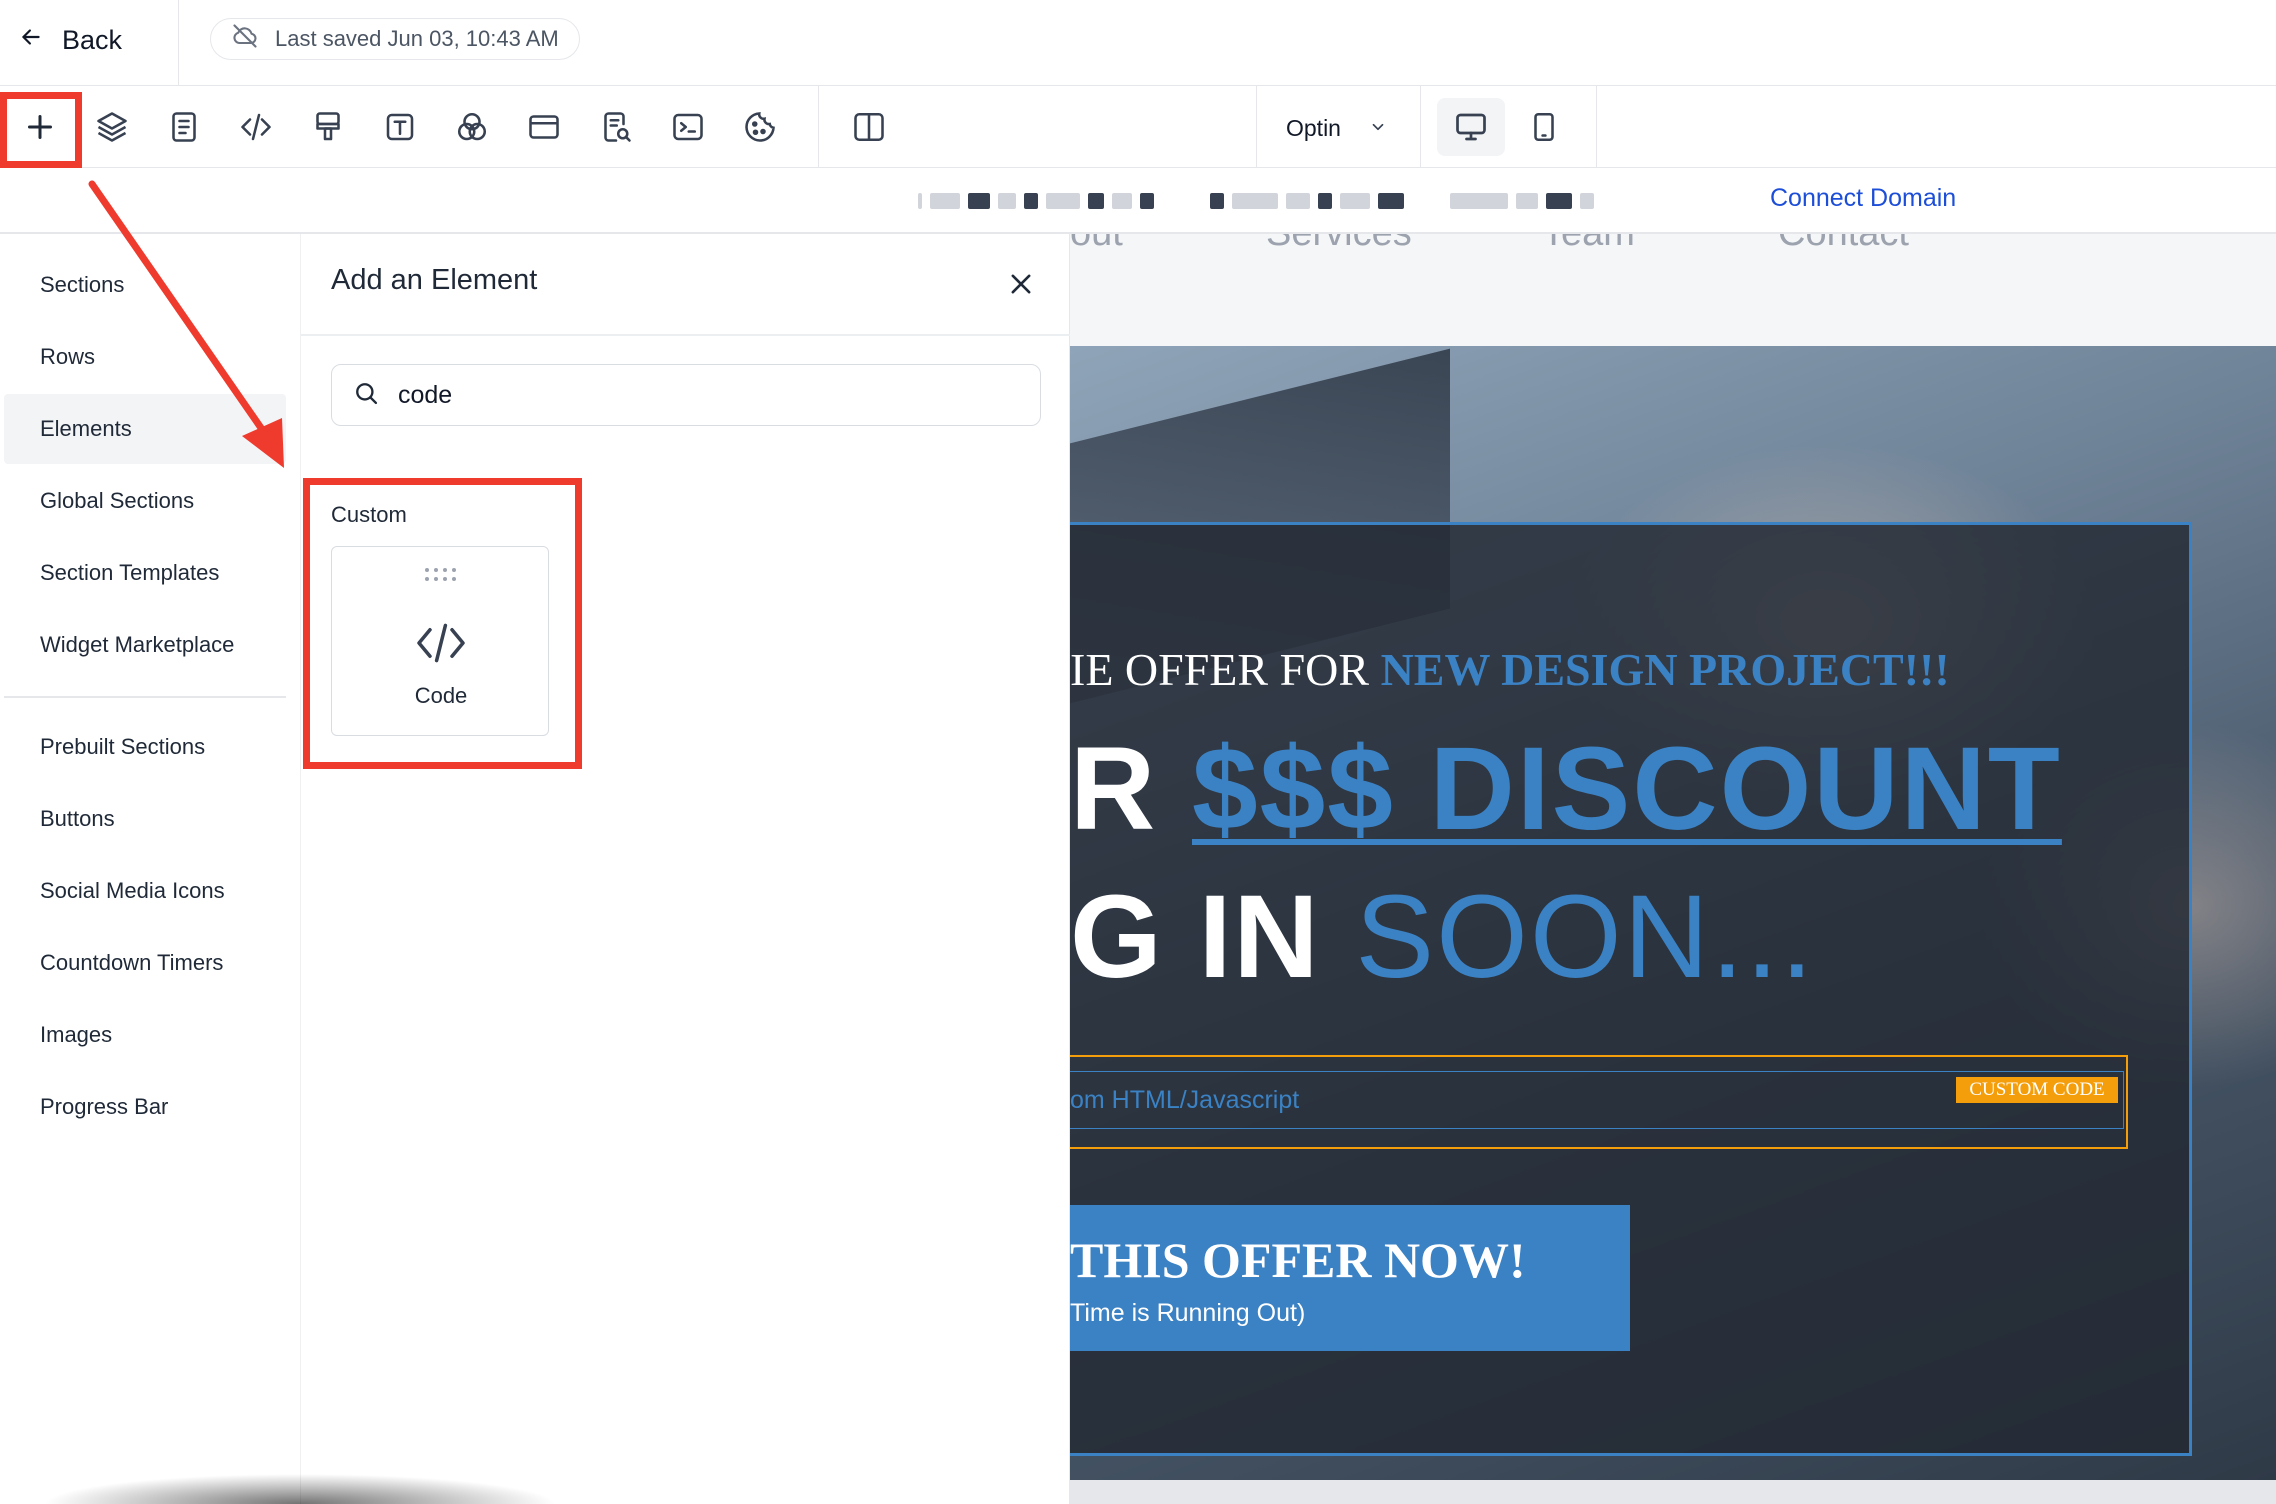  What do you see at coordinates (1378, 128) in the screenshot?
I see `chevron-down-icon` at bounding box center [1378, 128].